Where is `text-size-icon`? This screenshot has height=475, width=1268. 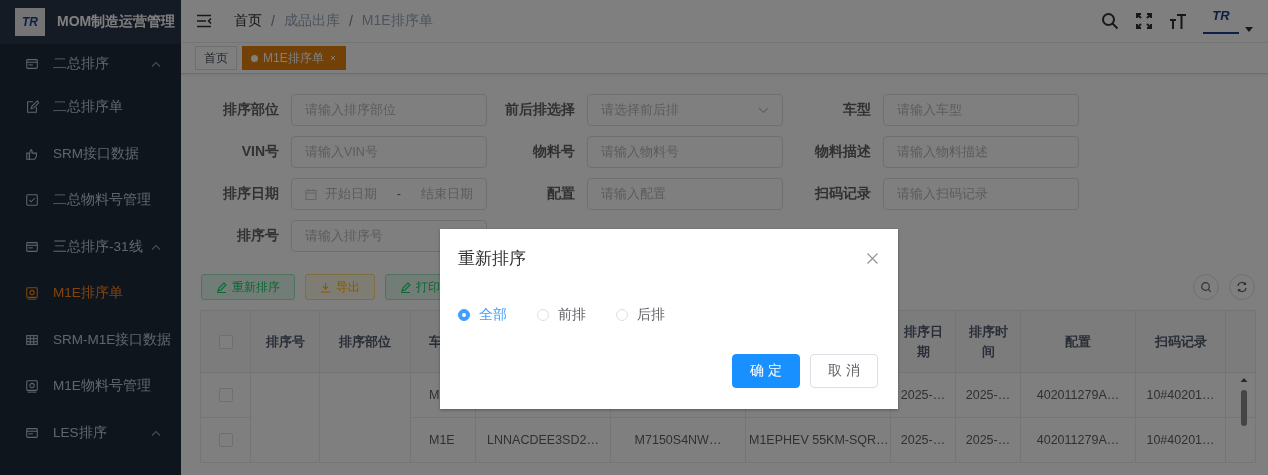 text-size-icon is located at coordinates (1178, 21).